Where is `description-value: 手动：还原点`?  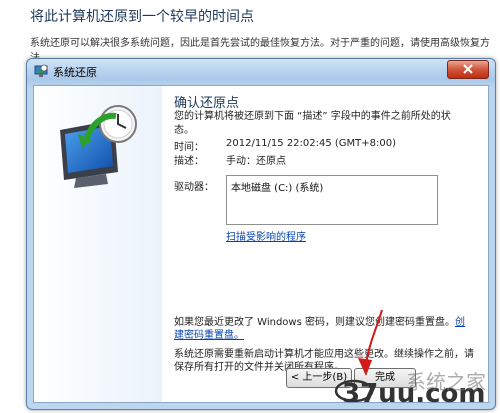 description-value: 手动：还原点 is located at coordinates (256, 161).